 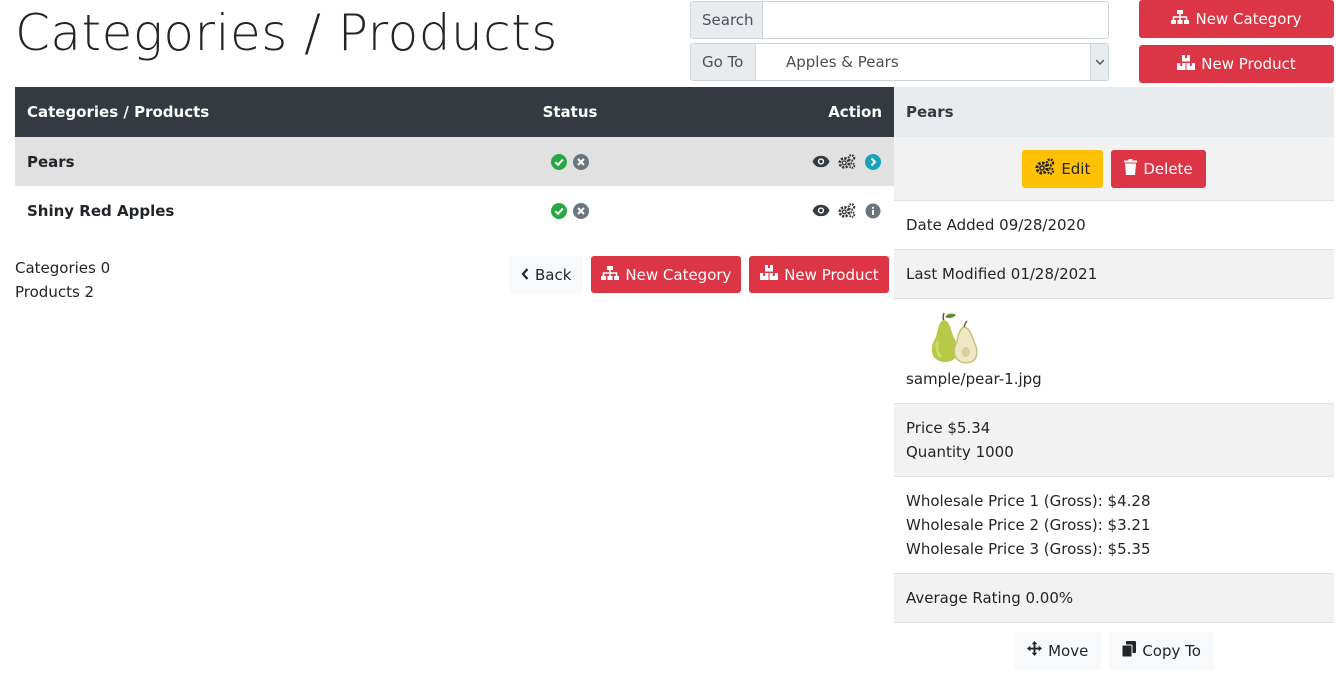 What do you see at coordinates (855, 112) in the screenshot?
I see `column-header-action: Action` at bounding box center [855, 112].